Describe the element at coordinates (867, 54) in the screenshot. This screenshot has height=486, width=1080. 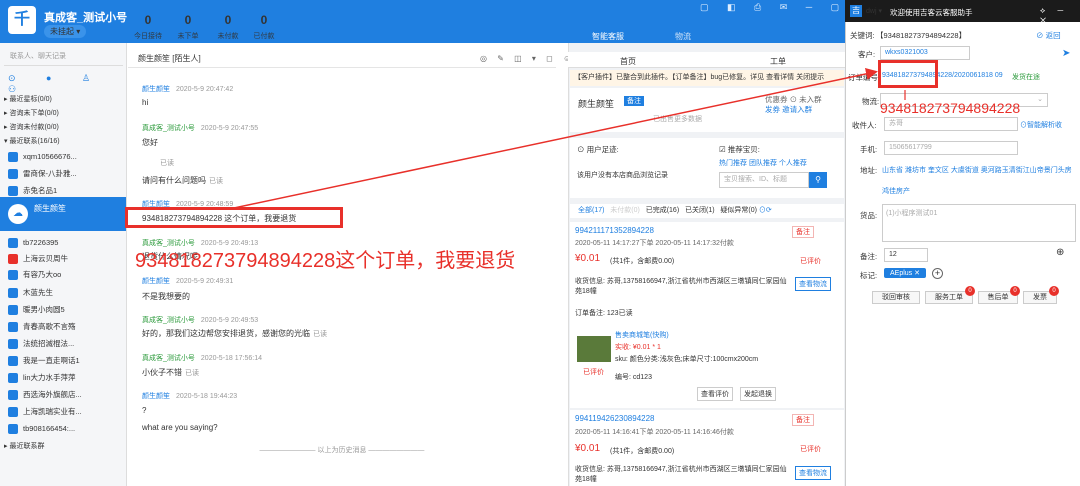
I see `customer-label: 客户:` at that location.